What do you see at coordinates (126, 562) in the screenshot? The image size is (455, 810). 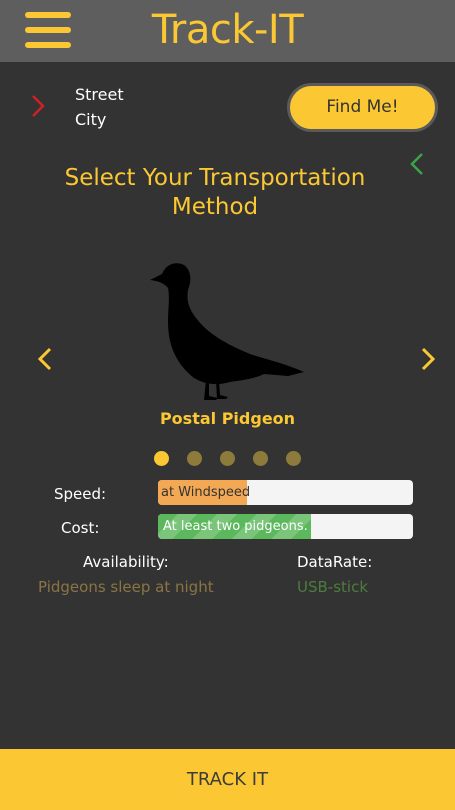 I see `availability-label: Availability:` at bounding box center [126, 562].